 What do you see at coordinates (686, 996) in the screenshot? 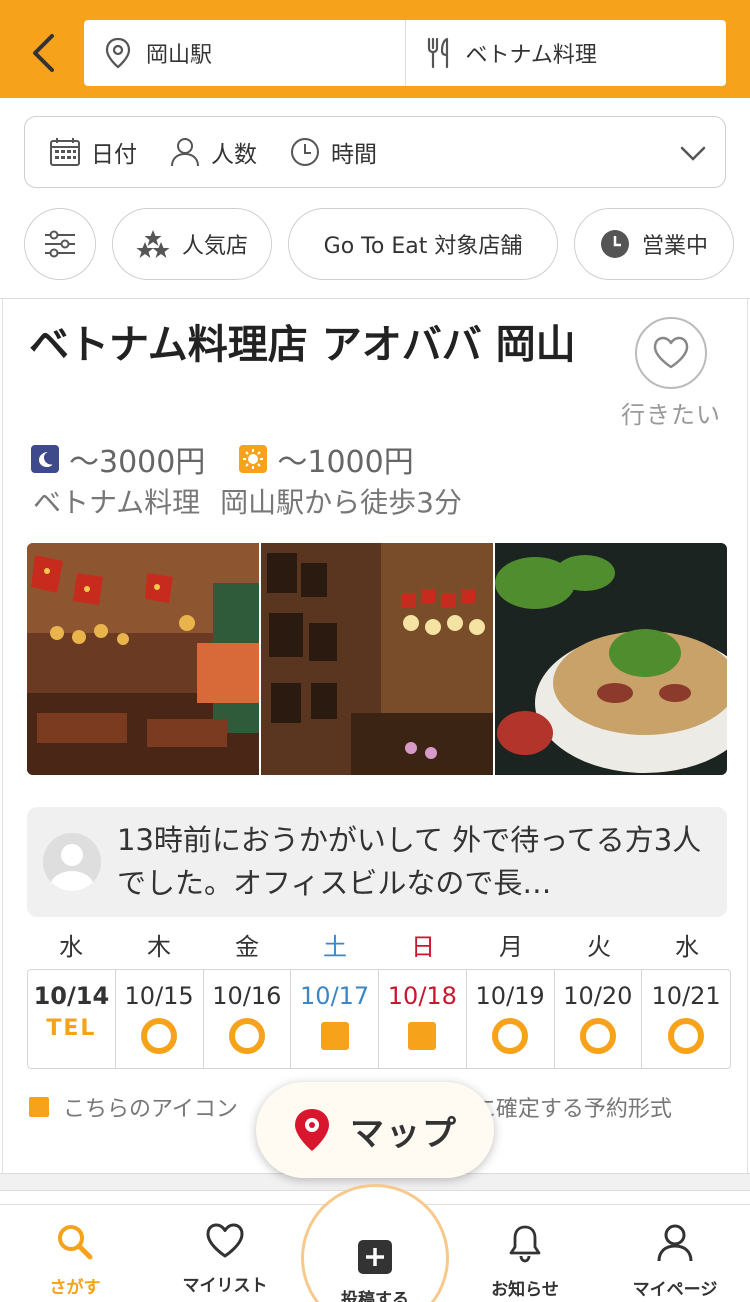
I see `calendar-date: 10/21` at bounding box center [686, 996].